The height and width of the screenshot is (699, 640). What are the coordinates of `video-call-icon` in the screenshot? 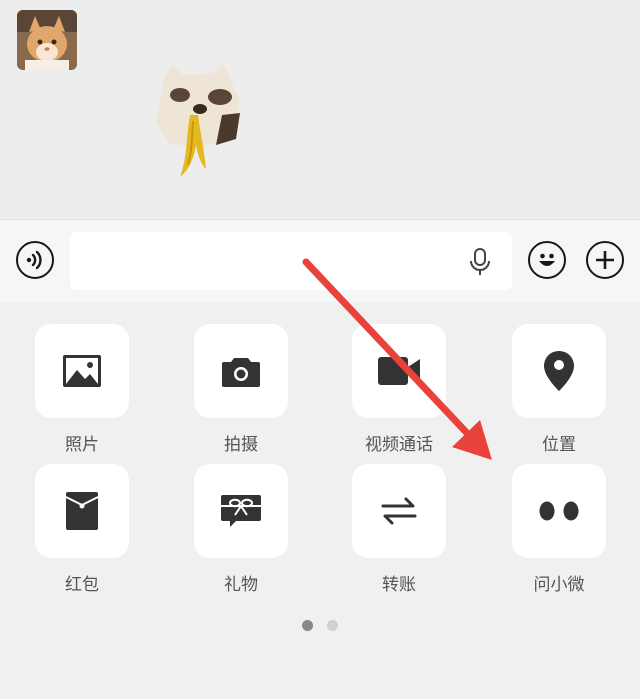 It's located at (399, 371).